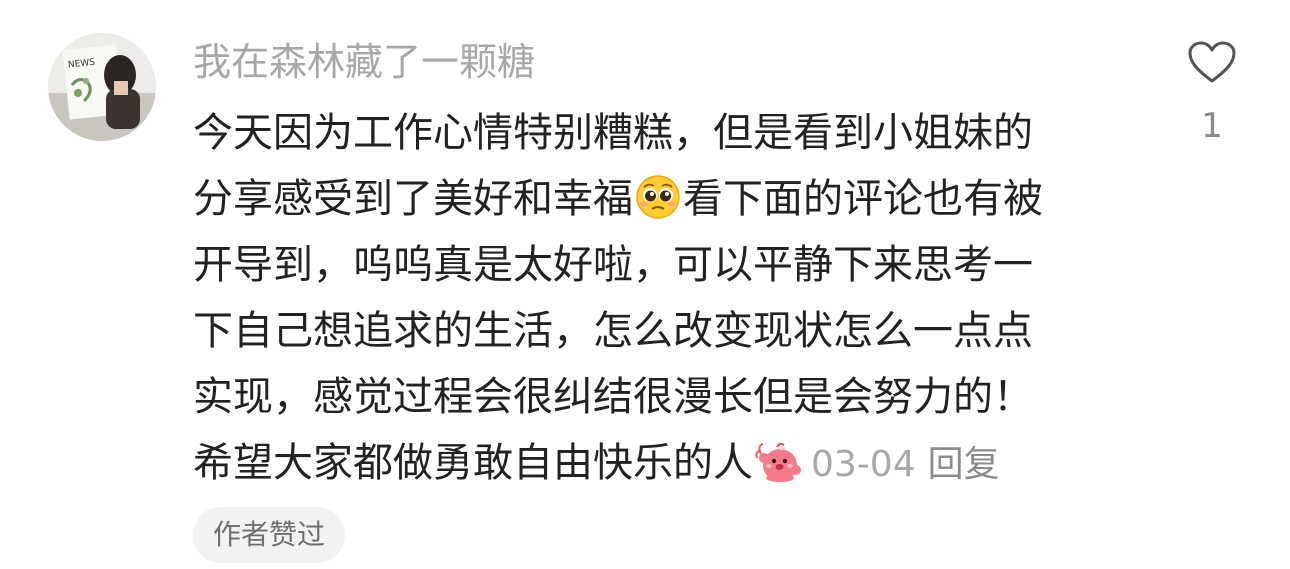  Describe the element at coordinates (473, 463) in the screenshot. I see `comment-text: 希望大家都做勇敢自由快乐的人` at that location.